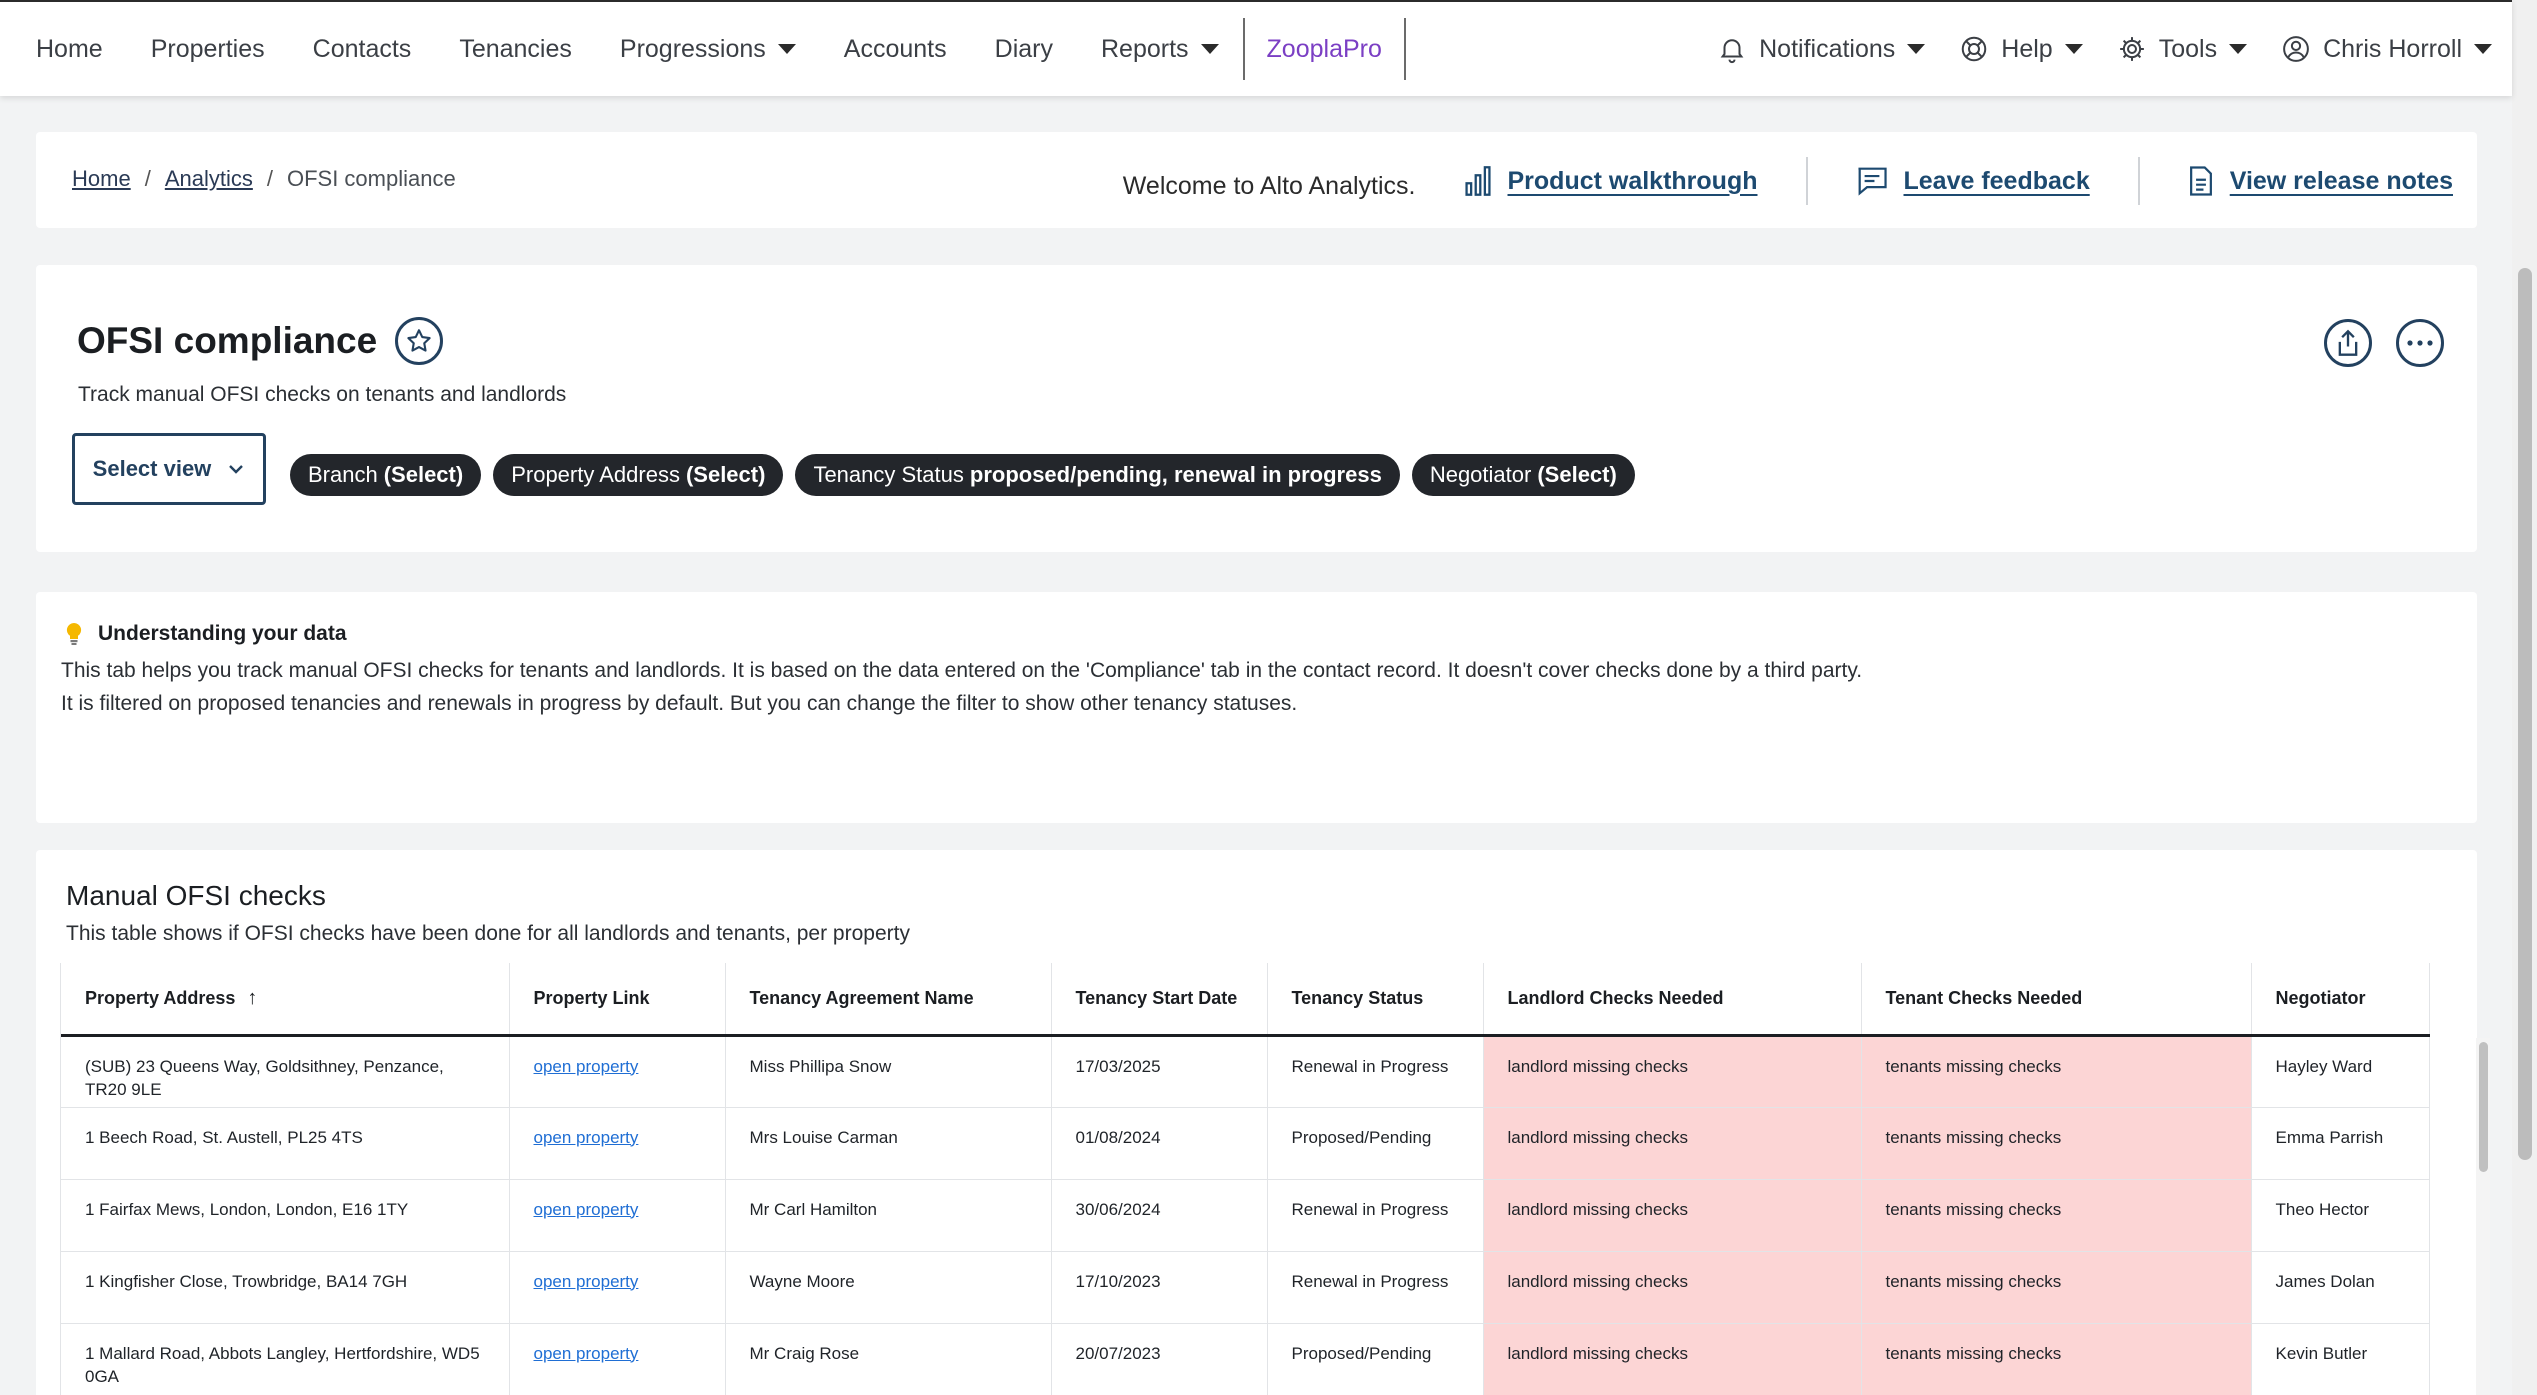 The height and width of the screenshot is (1395, 2537). I want to click on select-view-dropdown: Select view, so click(169, 469).